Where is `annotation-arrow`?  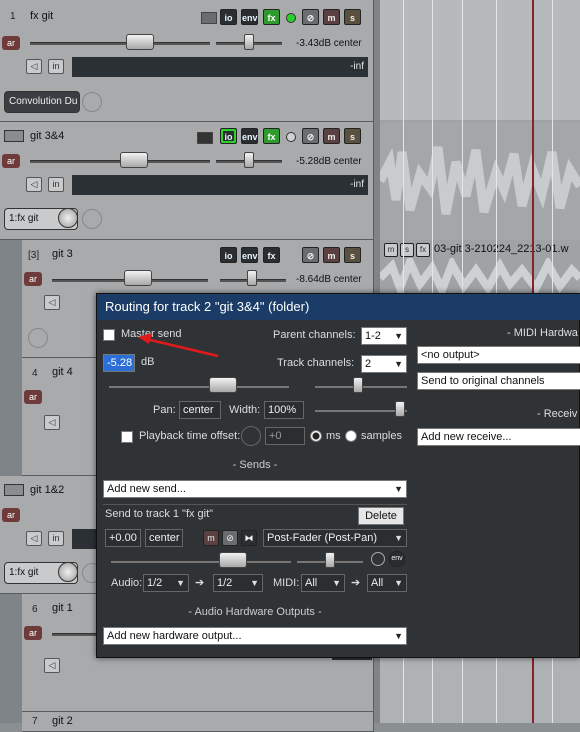 annotation-arrow is located at coordinates (178, 345).